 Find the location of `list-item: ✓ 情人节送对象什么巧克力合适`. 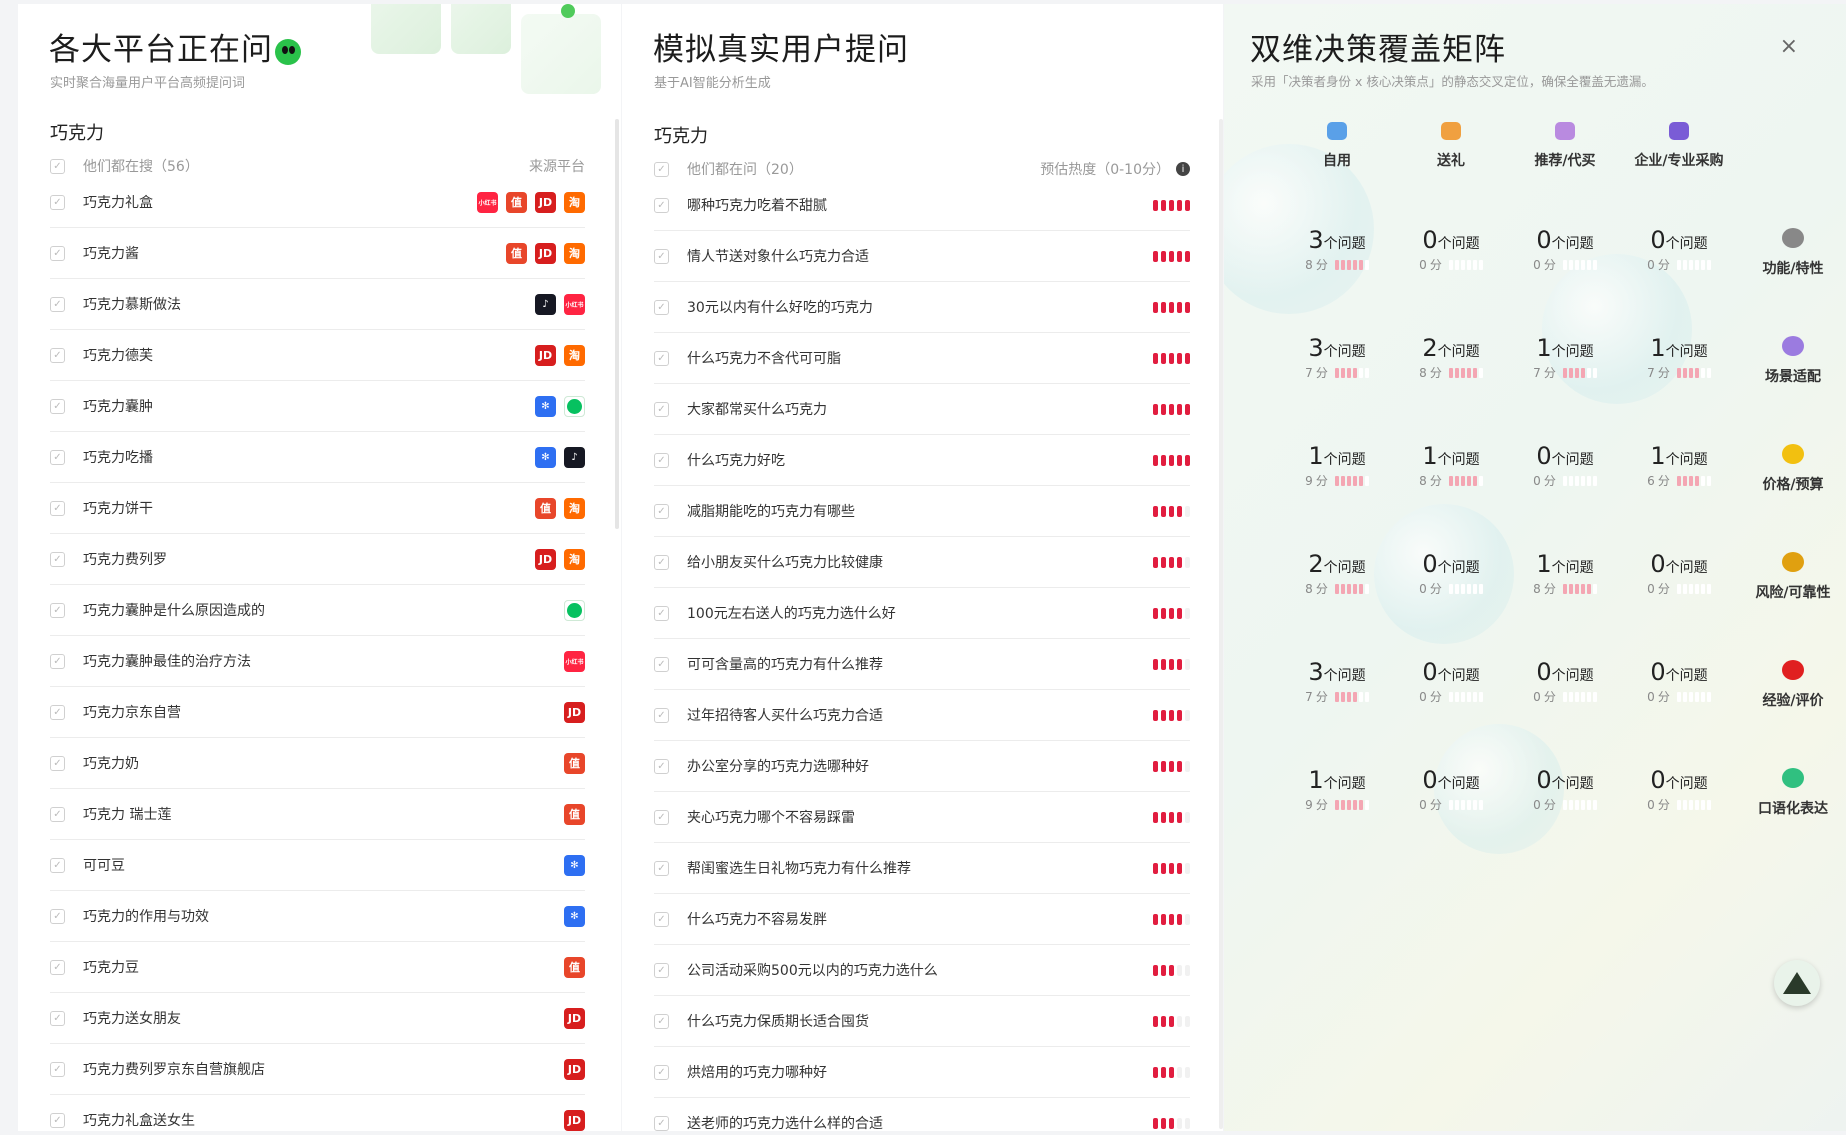

list-item: ✓ 情人节送对象什么巧克力合适 is located at coordinates (922, 256).